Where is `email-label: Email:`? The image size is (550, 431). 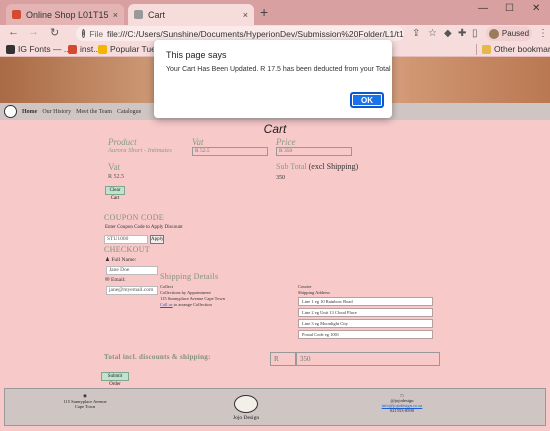 email-label: Email: is located at coordinates (118, 280).